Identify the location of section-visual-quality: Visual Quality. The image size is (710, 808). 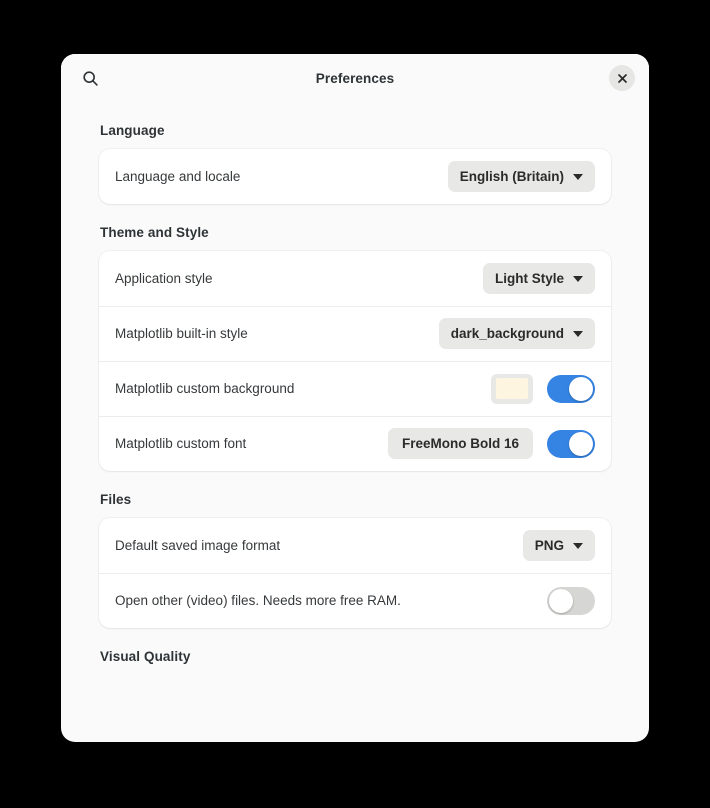
(355, 651).